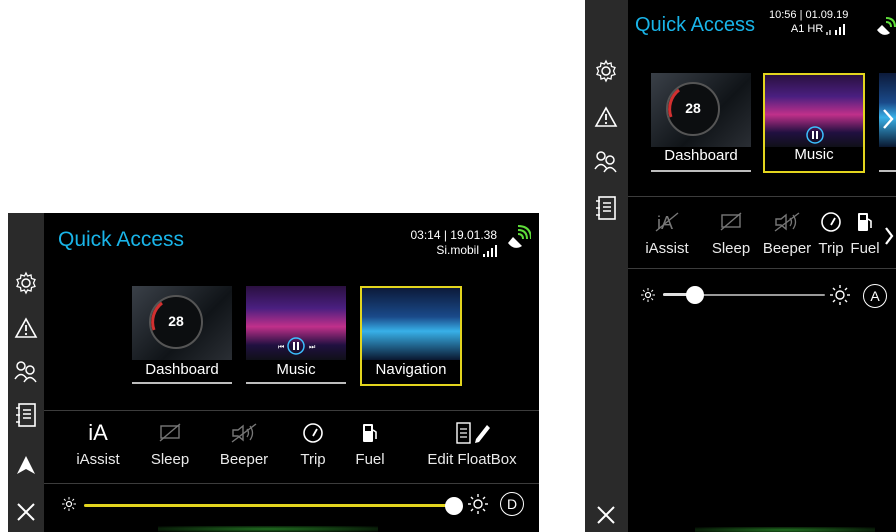 This screenshot has height=532, width=896. I want to click on status-time: 03:14 | 19.01.38, so click(453, 235).